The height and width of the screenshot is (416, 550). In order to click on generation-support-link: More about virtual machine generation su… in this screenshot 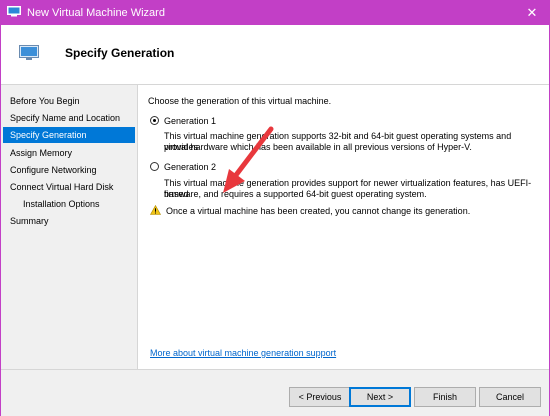, I will do `click(243, 353)`.